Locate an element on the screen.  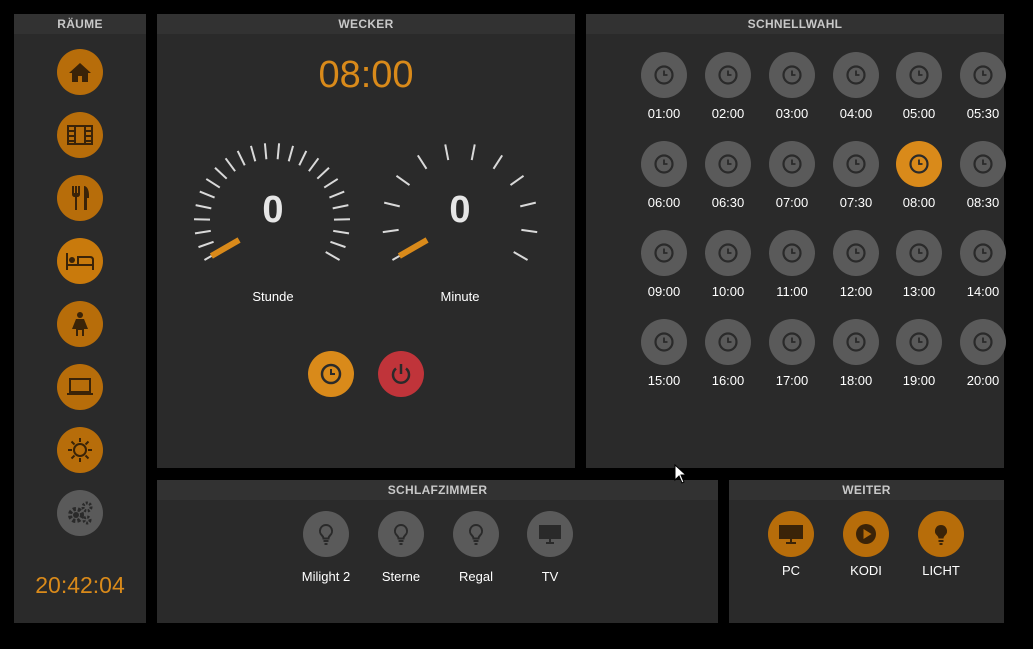
quick-time-0630: 06:30 is located at coordinates (728, 175).